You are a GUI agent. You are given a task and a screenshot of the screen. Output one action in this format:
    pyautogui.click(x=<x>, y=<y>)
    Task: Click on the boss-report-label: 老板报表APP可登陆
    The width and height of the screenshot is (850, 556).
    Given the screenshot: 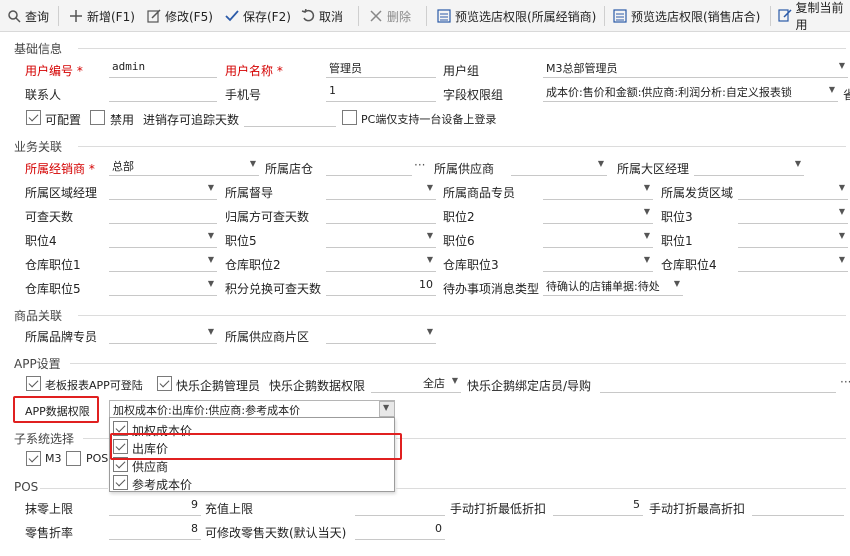 What is the action you would take?
    pyautogui.click(x=94, y=385)
    